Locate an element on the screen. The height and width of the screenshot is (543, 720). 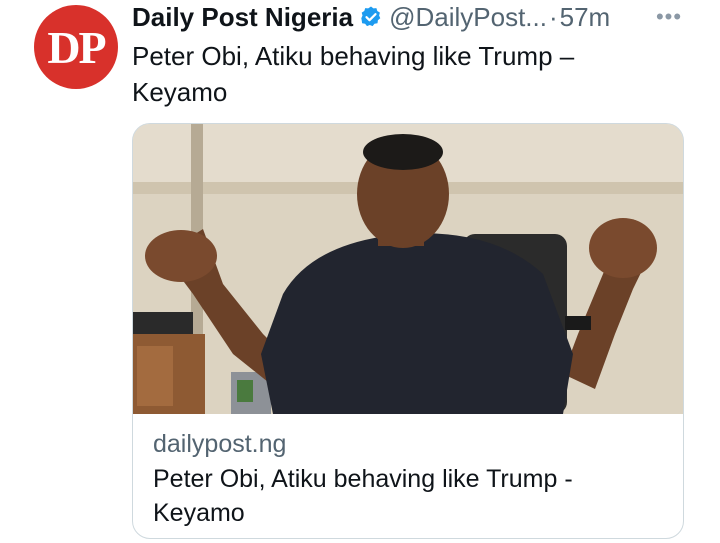
more-options-icon: ••• is located at coordinates (669, 16).